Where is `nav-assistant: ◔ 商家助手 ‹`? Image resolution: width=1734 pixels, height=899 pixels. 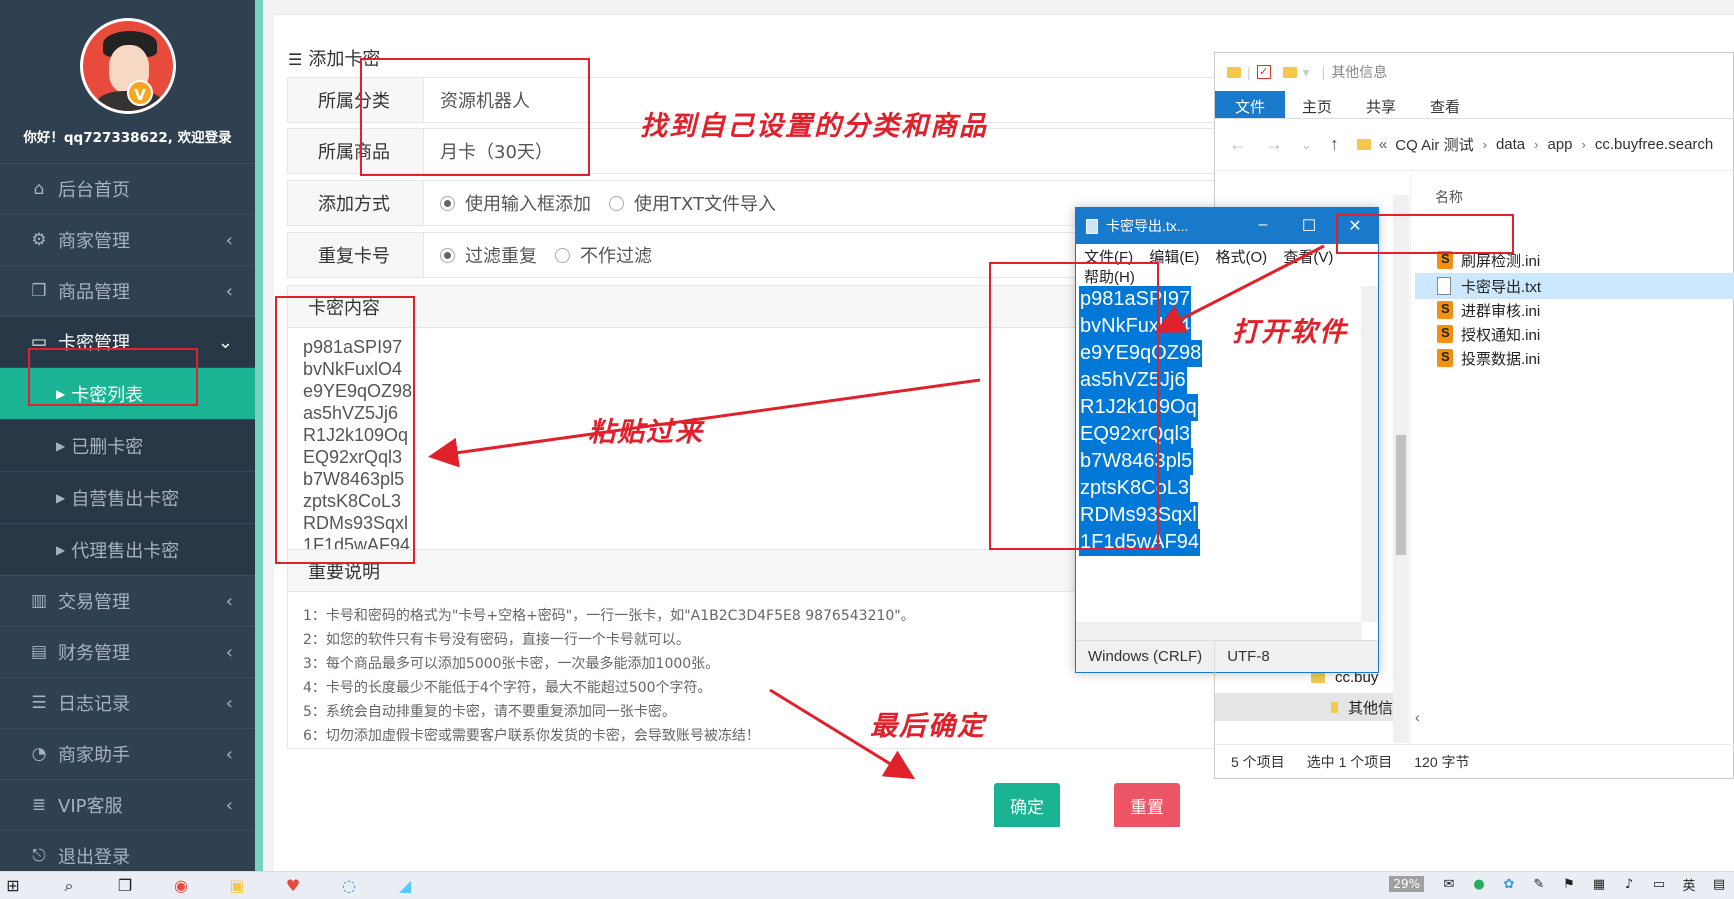 nav-assistant: ◔ 商家助手 ‹ is located at coordinates (127, 753).